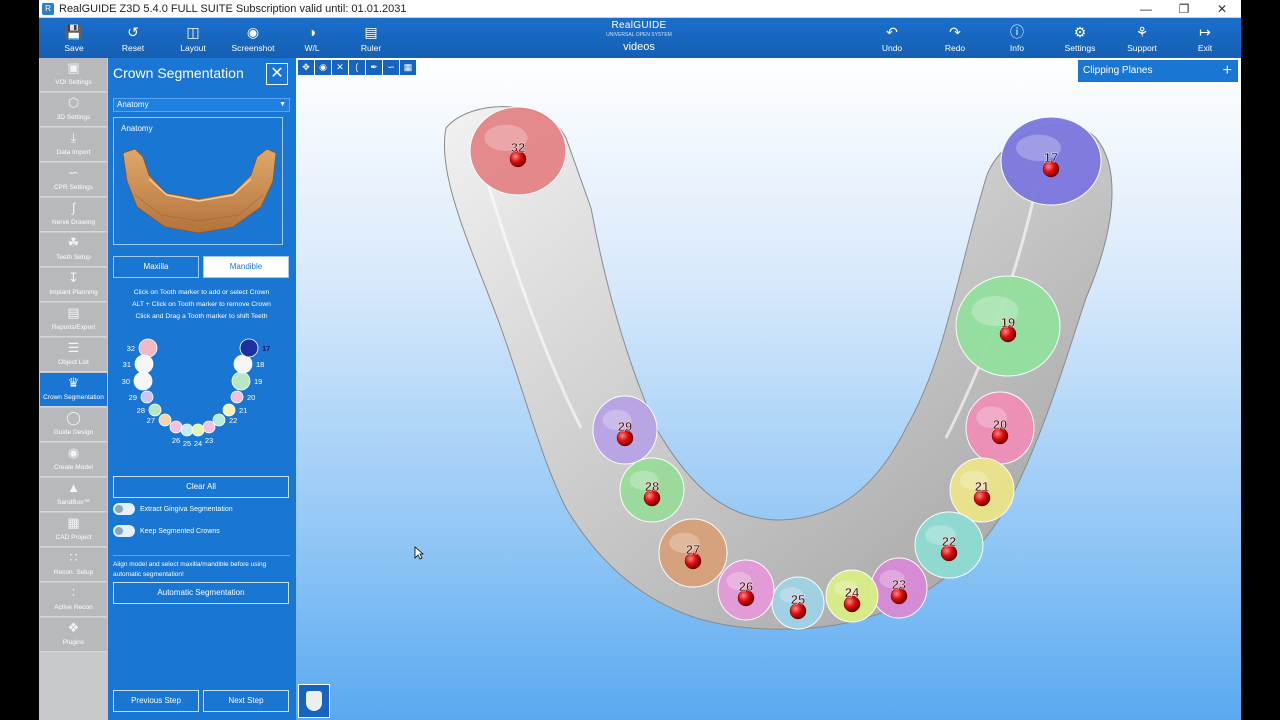 This screenshot has width=1280, height=720. I want to click on minimize-button: —, so click(1146, 9).